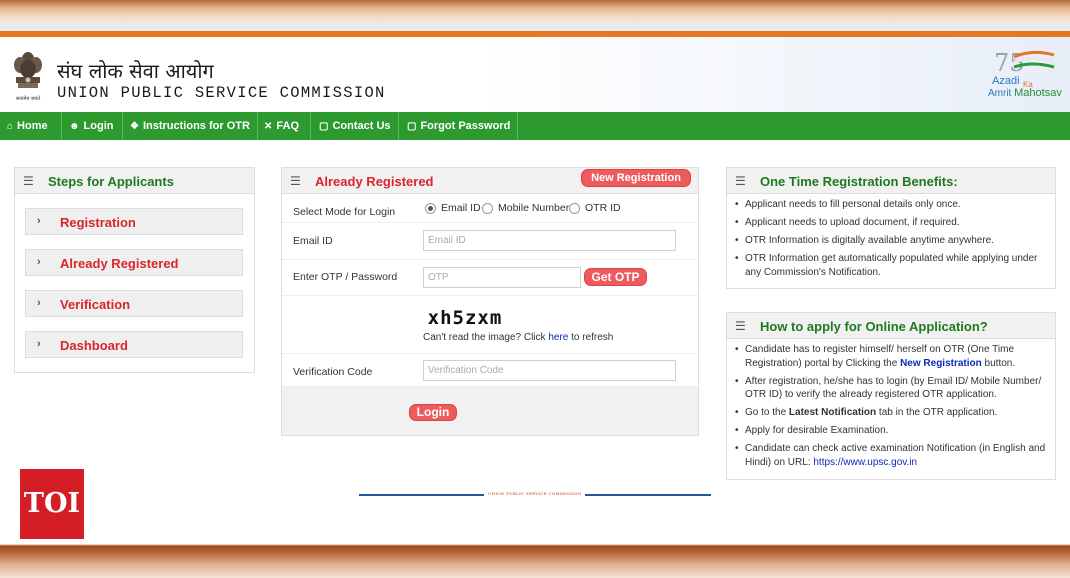  I want to click on tools-icon: ✕, so click(268, 126).